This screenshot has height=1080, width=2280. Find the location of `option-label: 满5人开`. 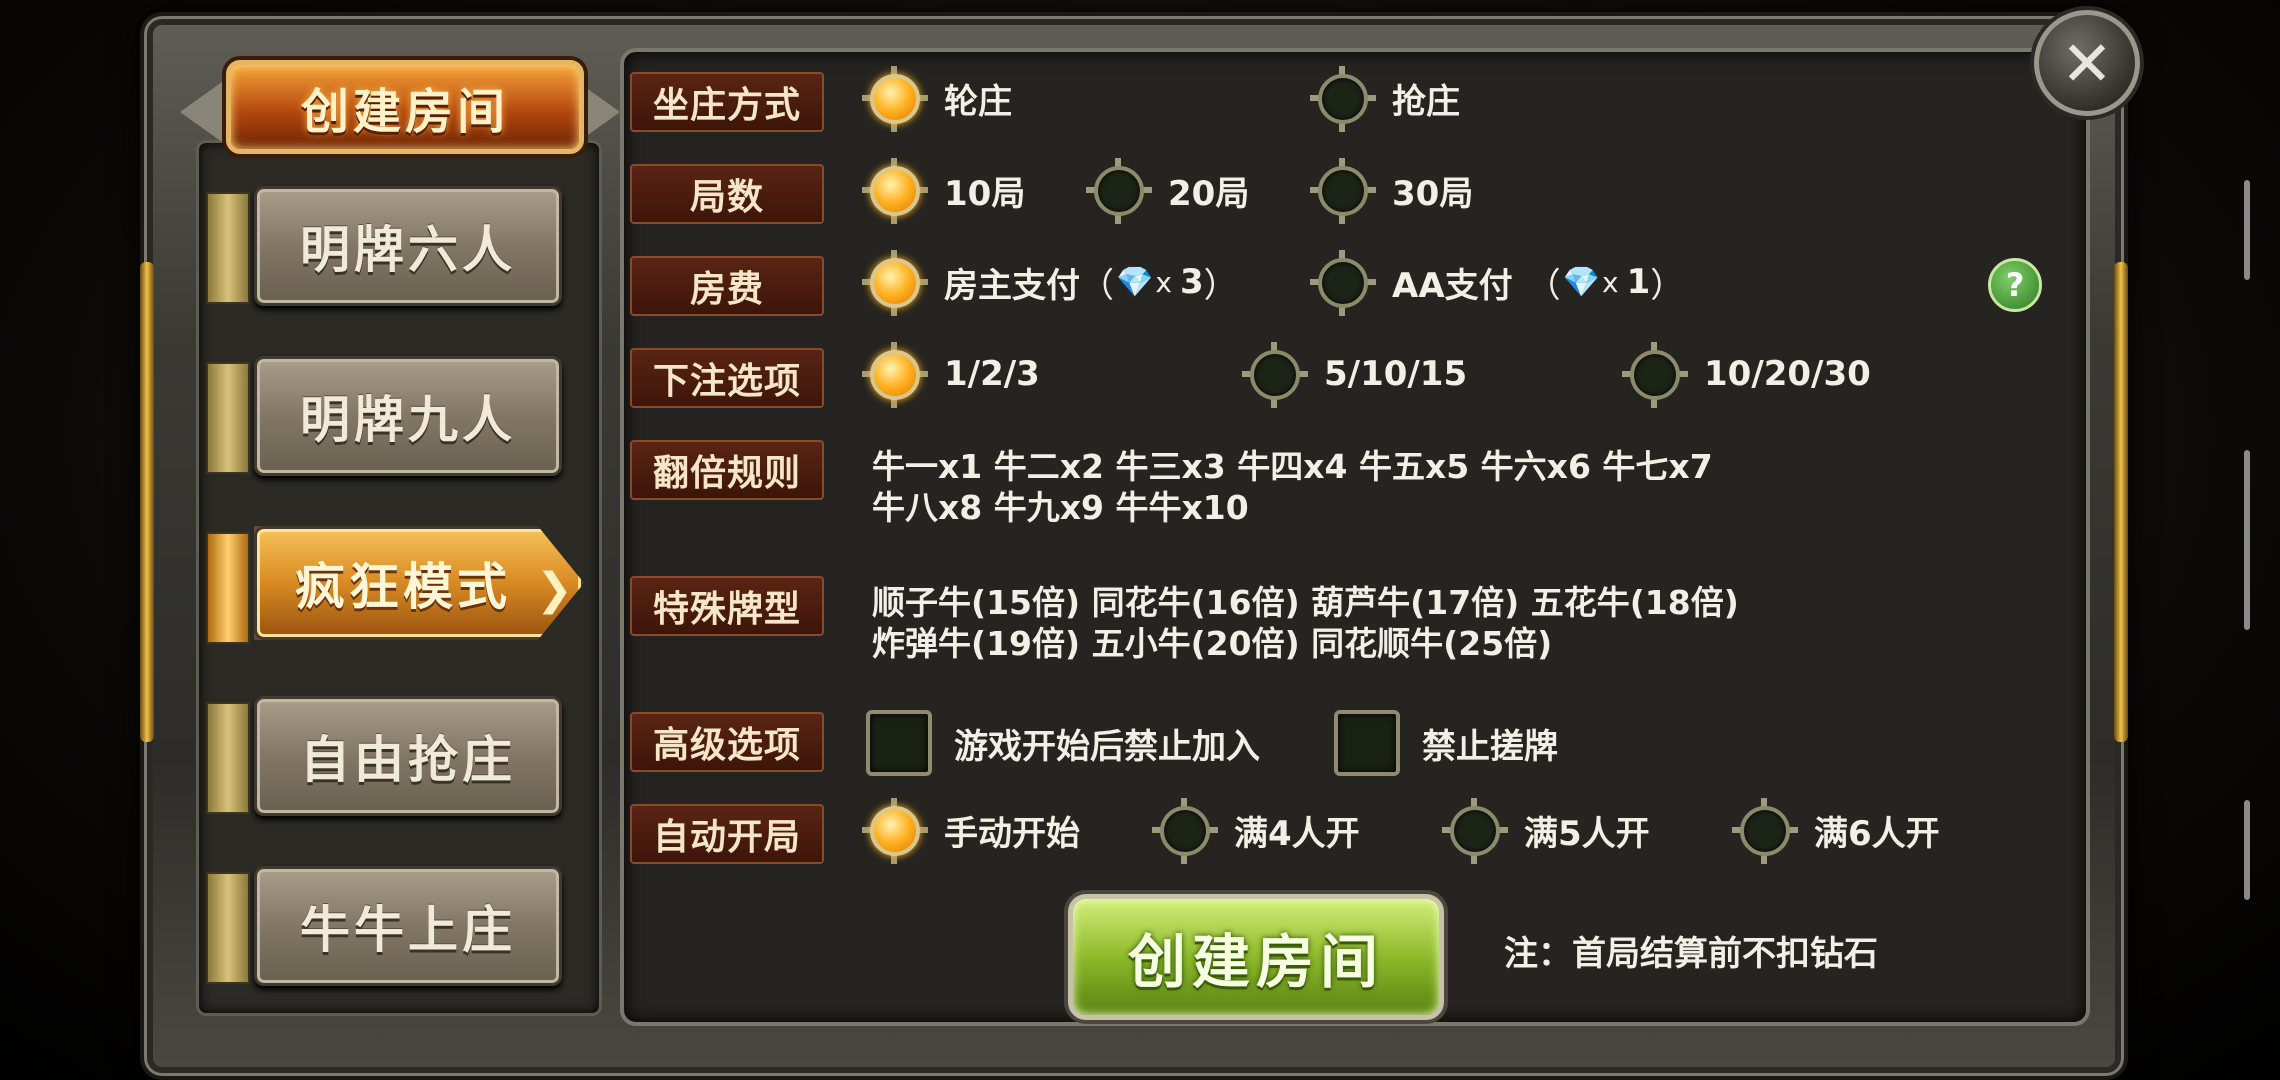

option-label: 满5人开 is located at coordinates (1587, 833).